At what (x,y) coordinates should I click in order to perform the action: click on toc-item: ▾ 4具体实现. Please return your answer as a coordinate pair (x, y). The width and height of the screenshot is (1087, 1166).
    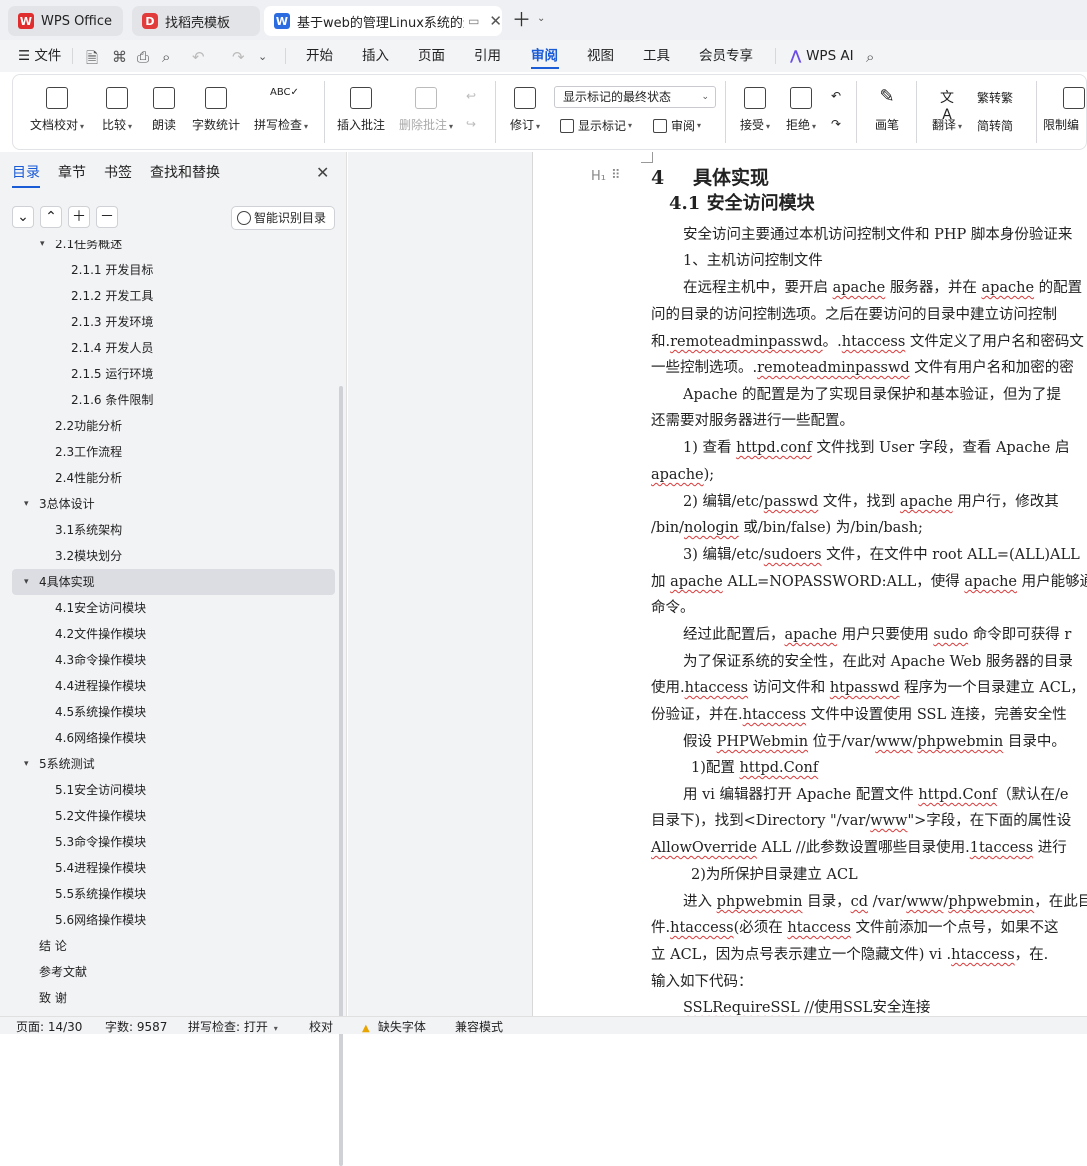
    Looking at the image, I should click on (173, 582).